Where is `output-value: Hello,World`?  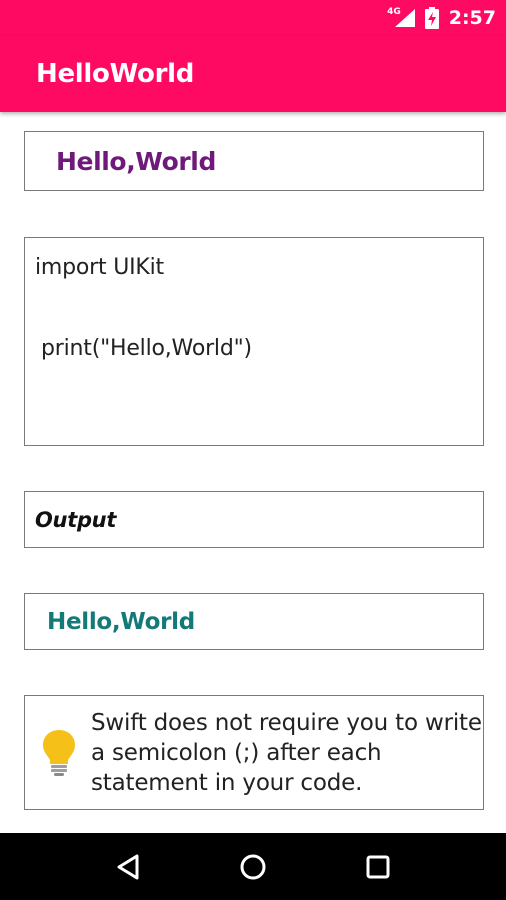
output-value: Hello,World is located at coordinates (121, 621).